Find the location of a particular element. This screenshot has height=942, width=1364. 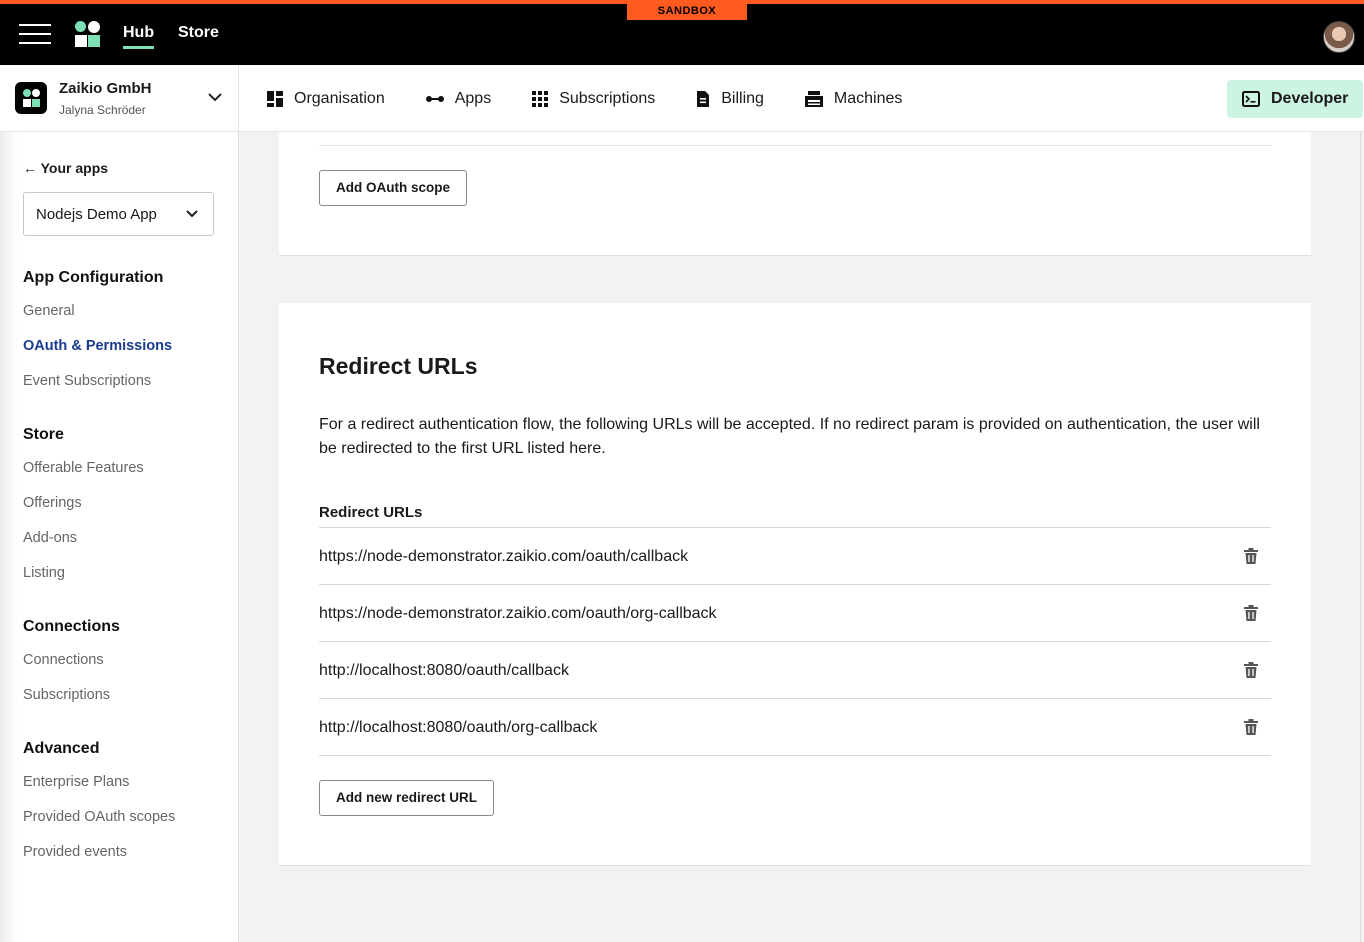

sidebar-item-general: General is located at coordinates (49, 311).